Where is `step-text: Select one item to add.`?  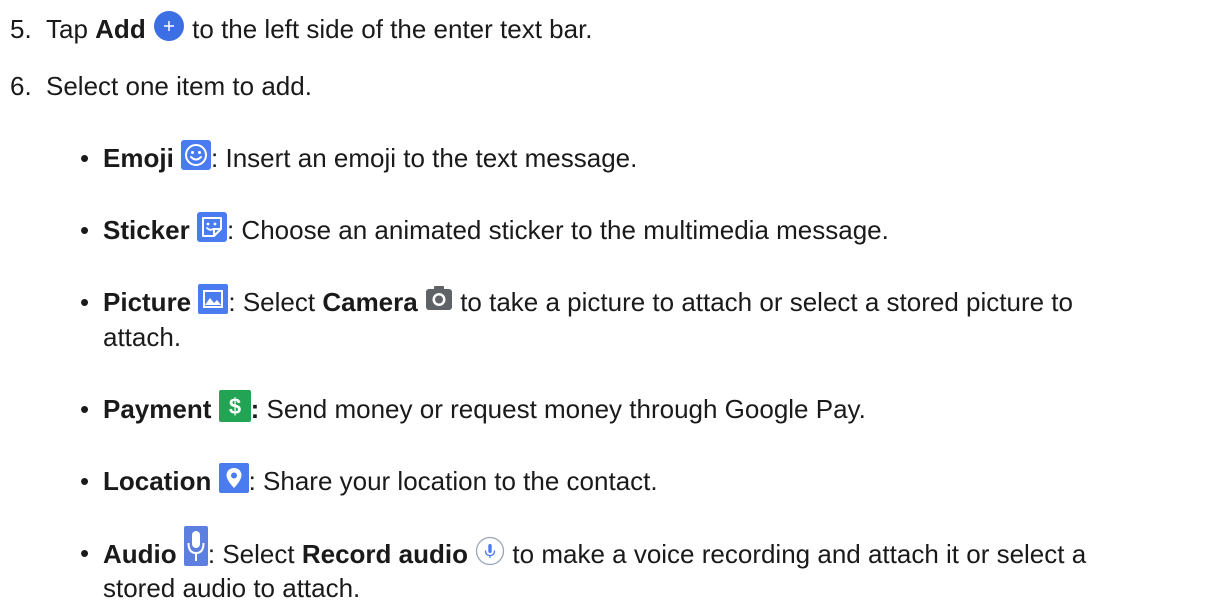
step-text: Select one item to add. is located at coordinates (179, 86).